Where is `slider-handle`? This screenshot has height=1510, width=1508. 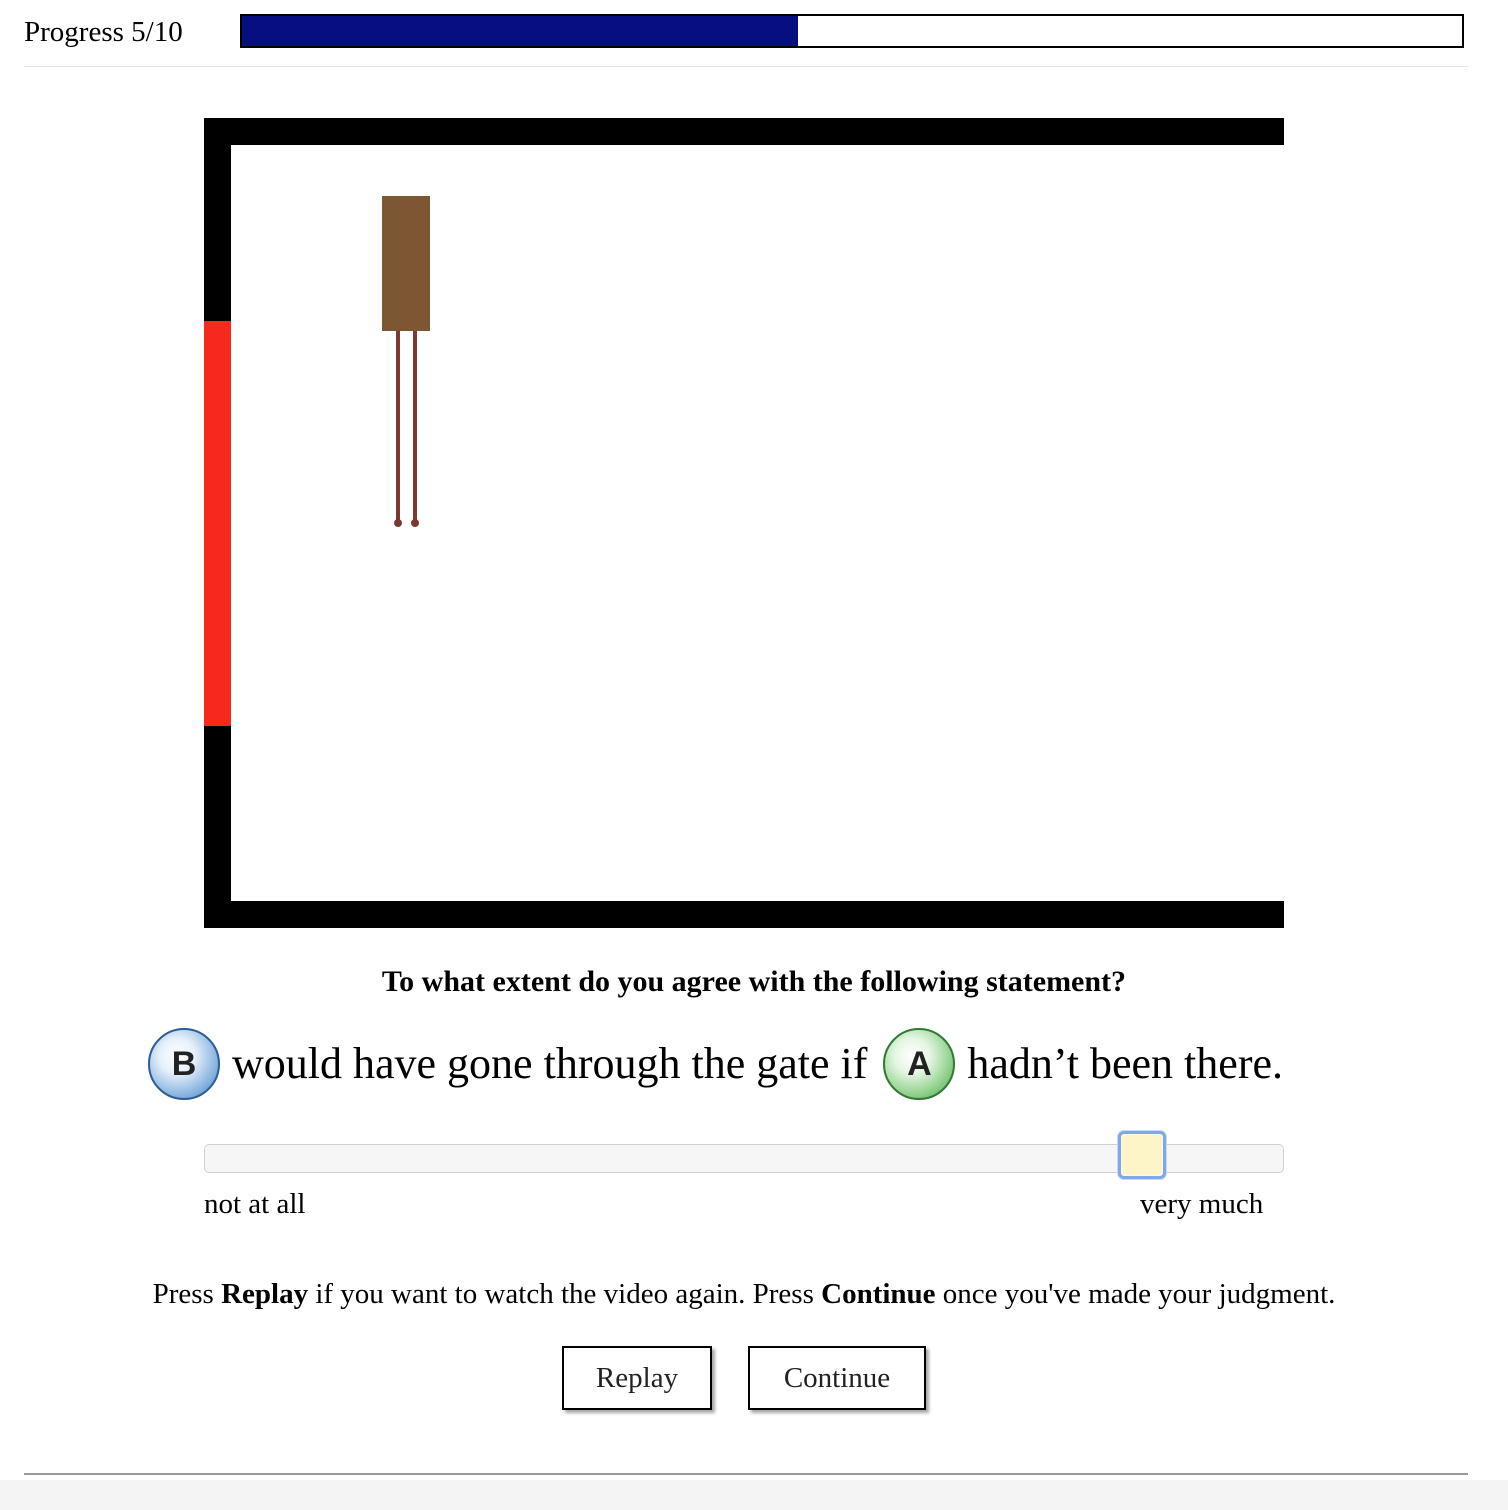
slider-handle is located at coordinates (1141, 1155).